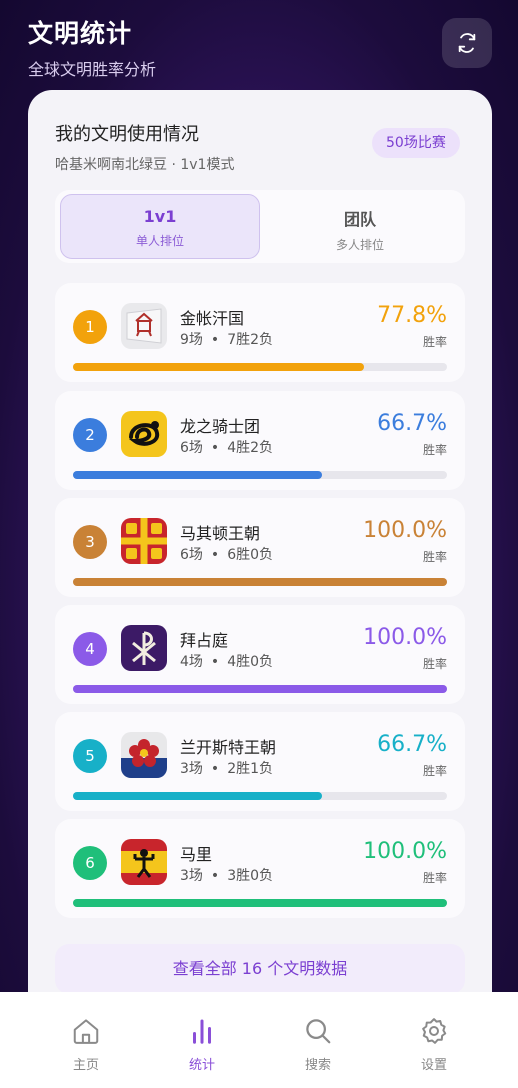 The image size is (518, 1088). I want to click on civ-row: 2 龙之骑士团 6场 • 4胜2负 66.7% 胜率, so click(260, 440).